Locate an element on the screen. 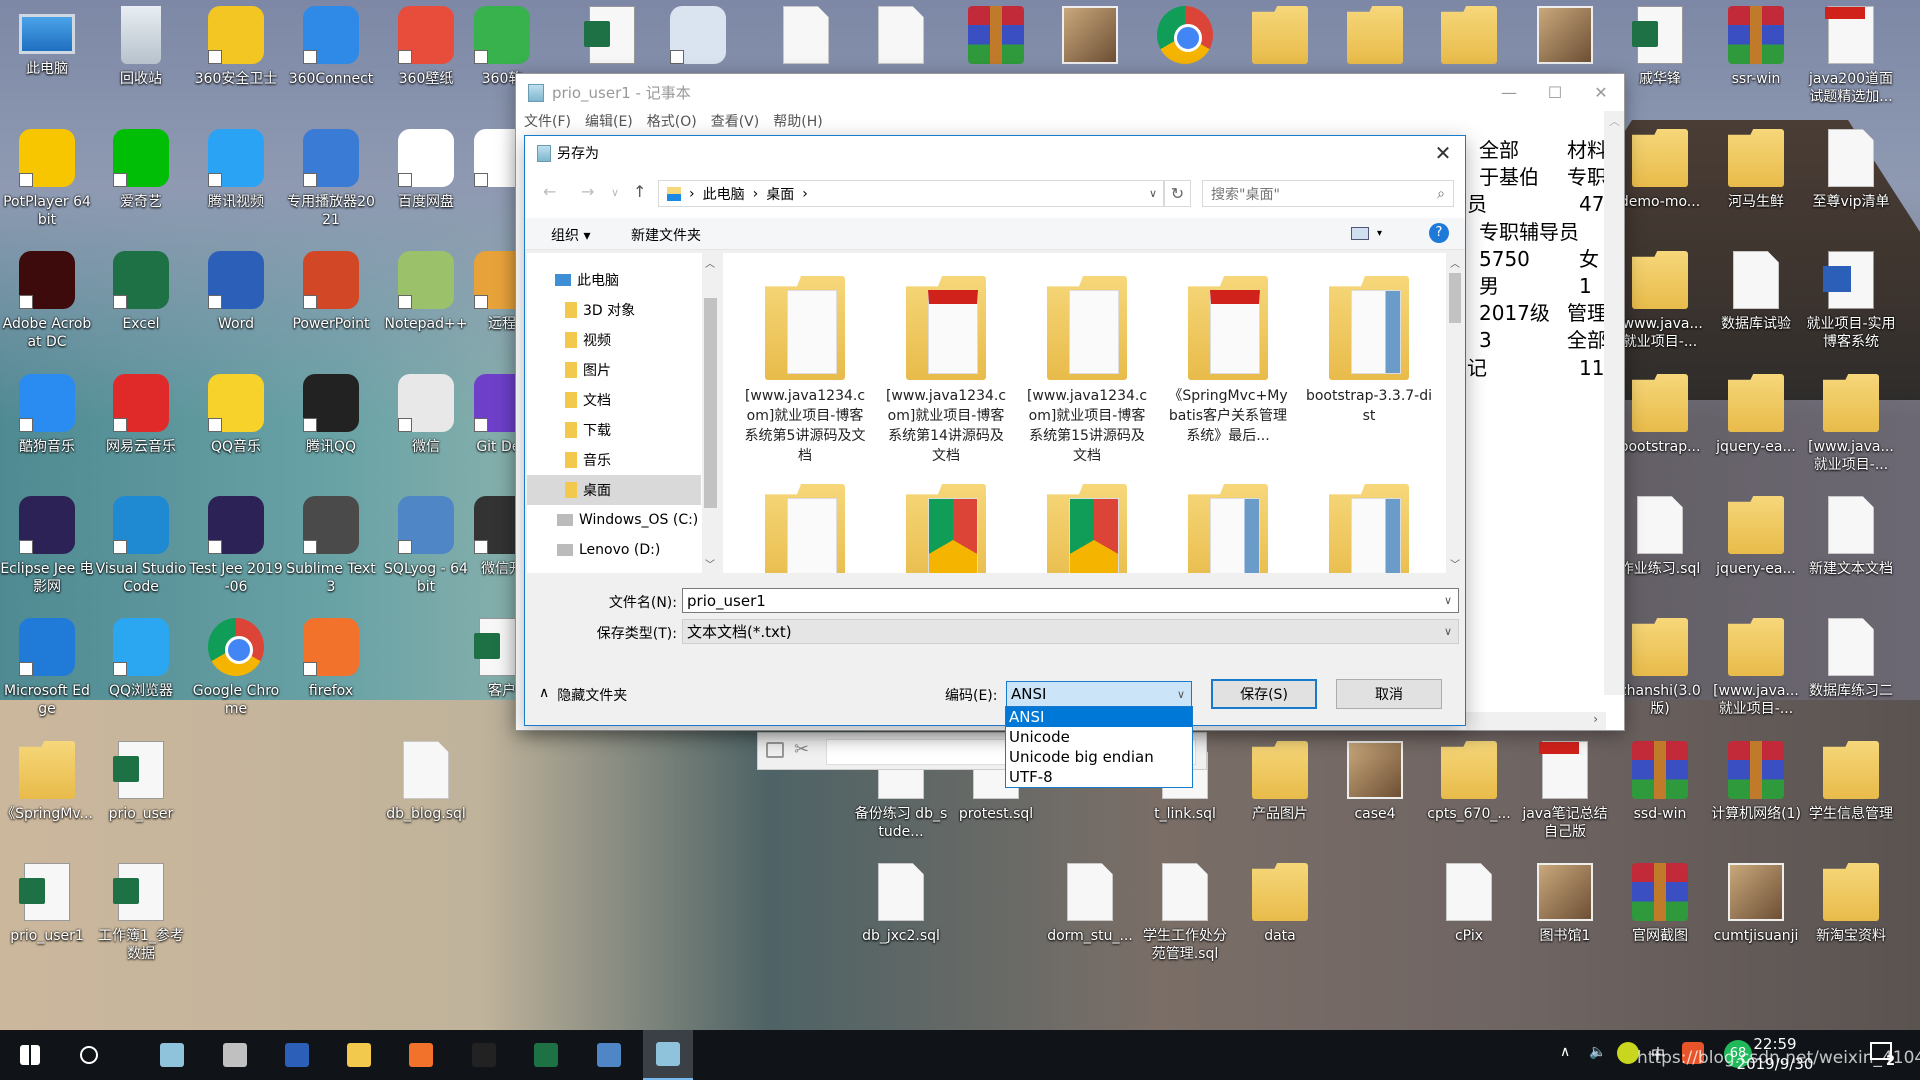 This screenshot has width=1920, height=1080. file-item: [www.java1234.com]就业项目-博客系统第15讲源码及文档 is located at coordinates (1087, 371).